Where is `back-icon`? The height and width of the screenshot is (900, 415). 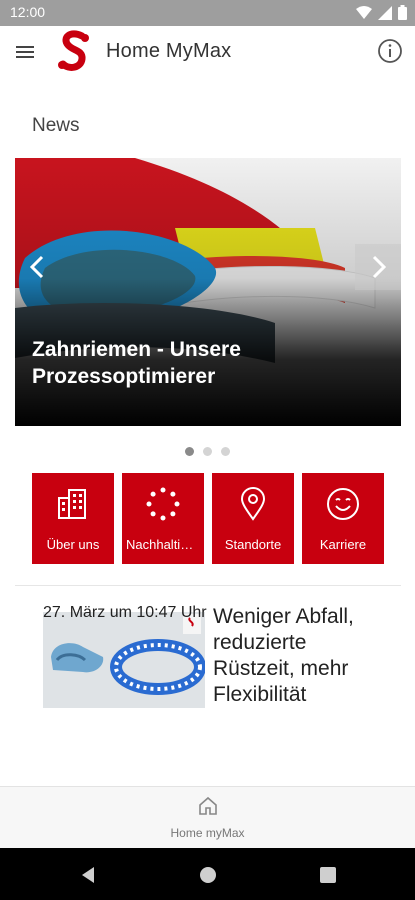
back-icon is located at coordinates (89, 875).